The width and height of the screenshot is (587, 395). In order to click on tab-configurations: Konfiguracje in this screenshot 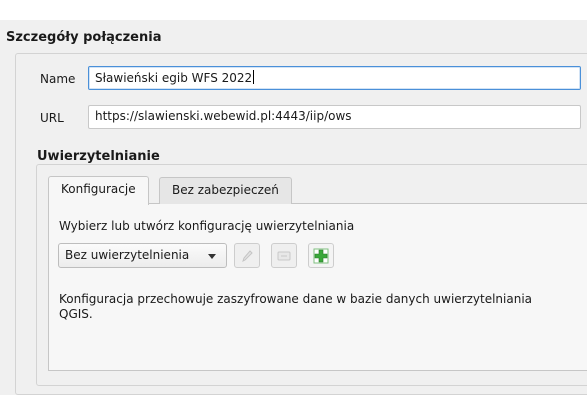, I will do `click(98, 190)`.